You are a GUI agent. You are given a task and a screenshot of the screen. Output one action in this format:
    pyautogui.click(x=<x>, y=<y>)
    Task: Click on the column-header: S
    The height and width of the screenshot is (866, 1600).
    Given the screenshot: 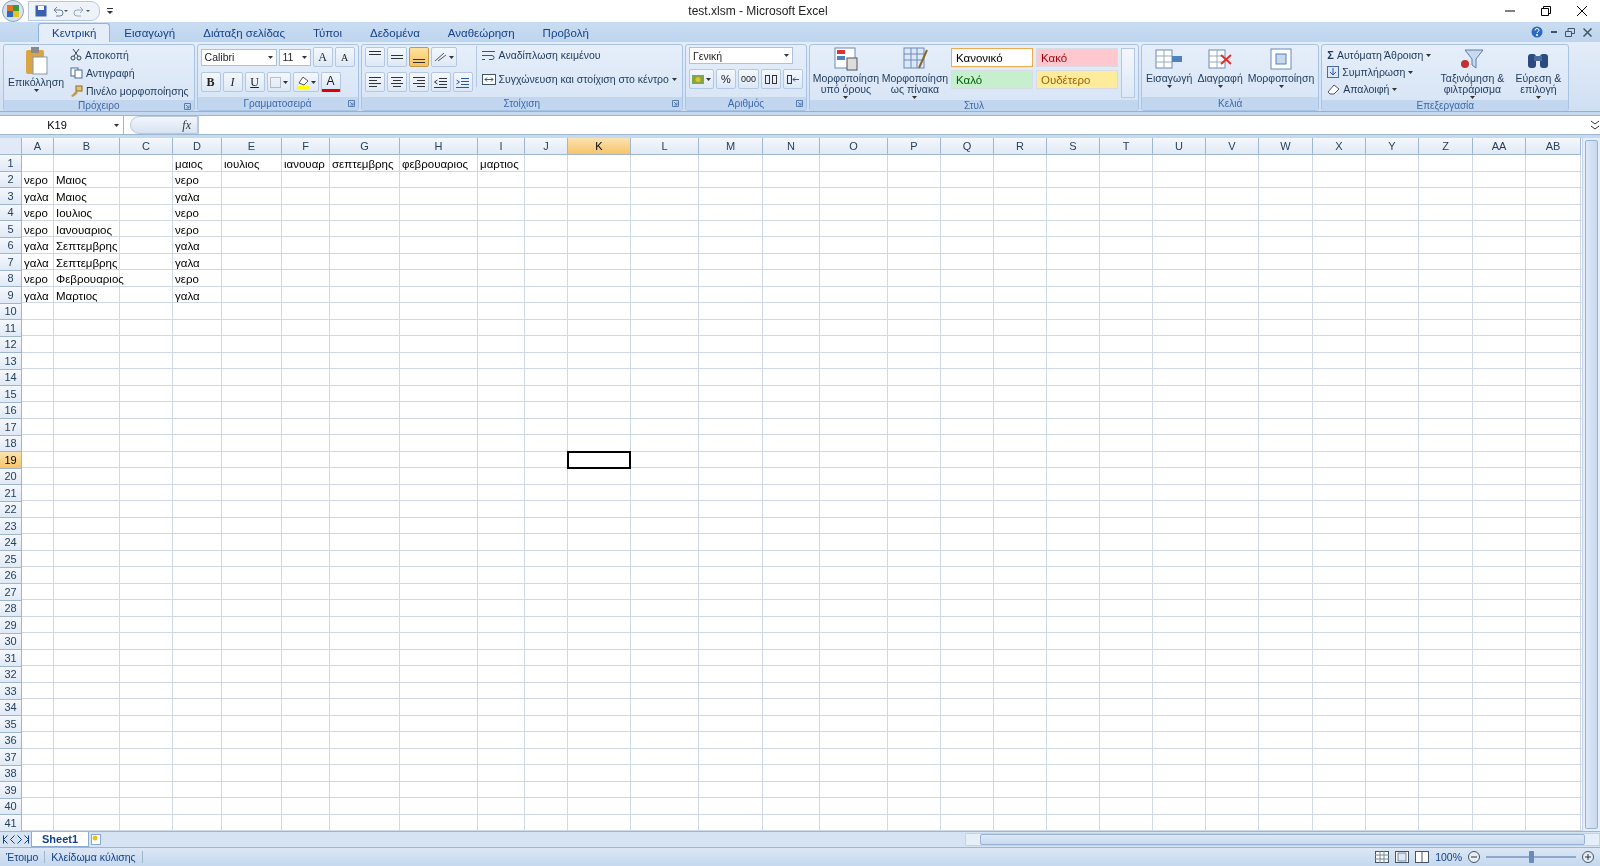 What is the action you would take?
    pyautogui.click(x=1073, y=146)
    